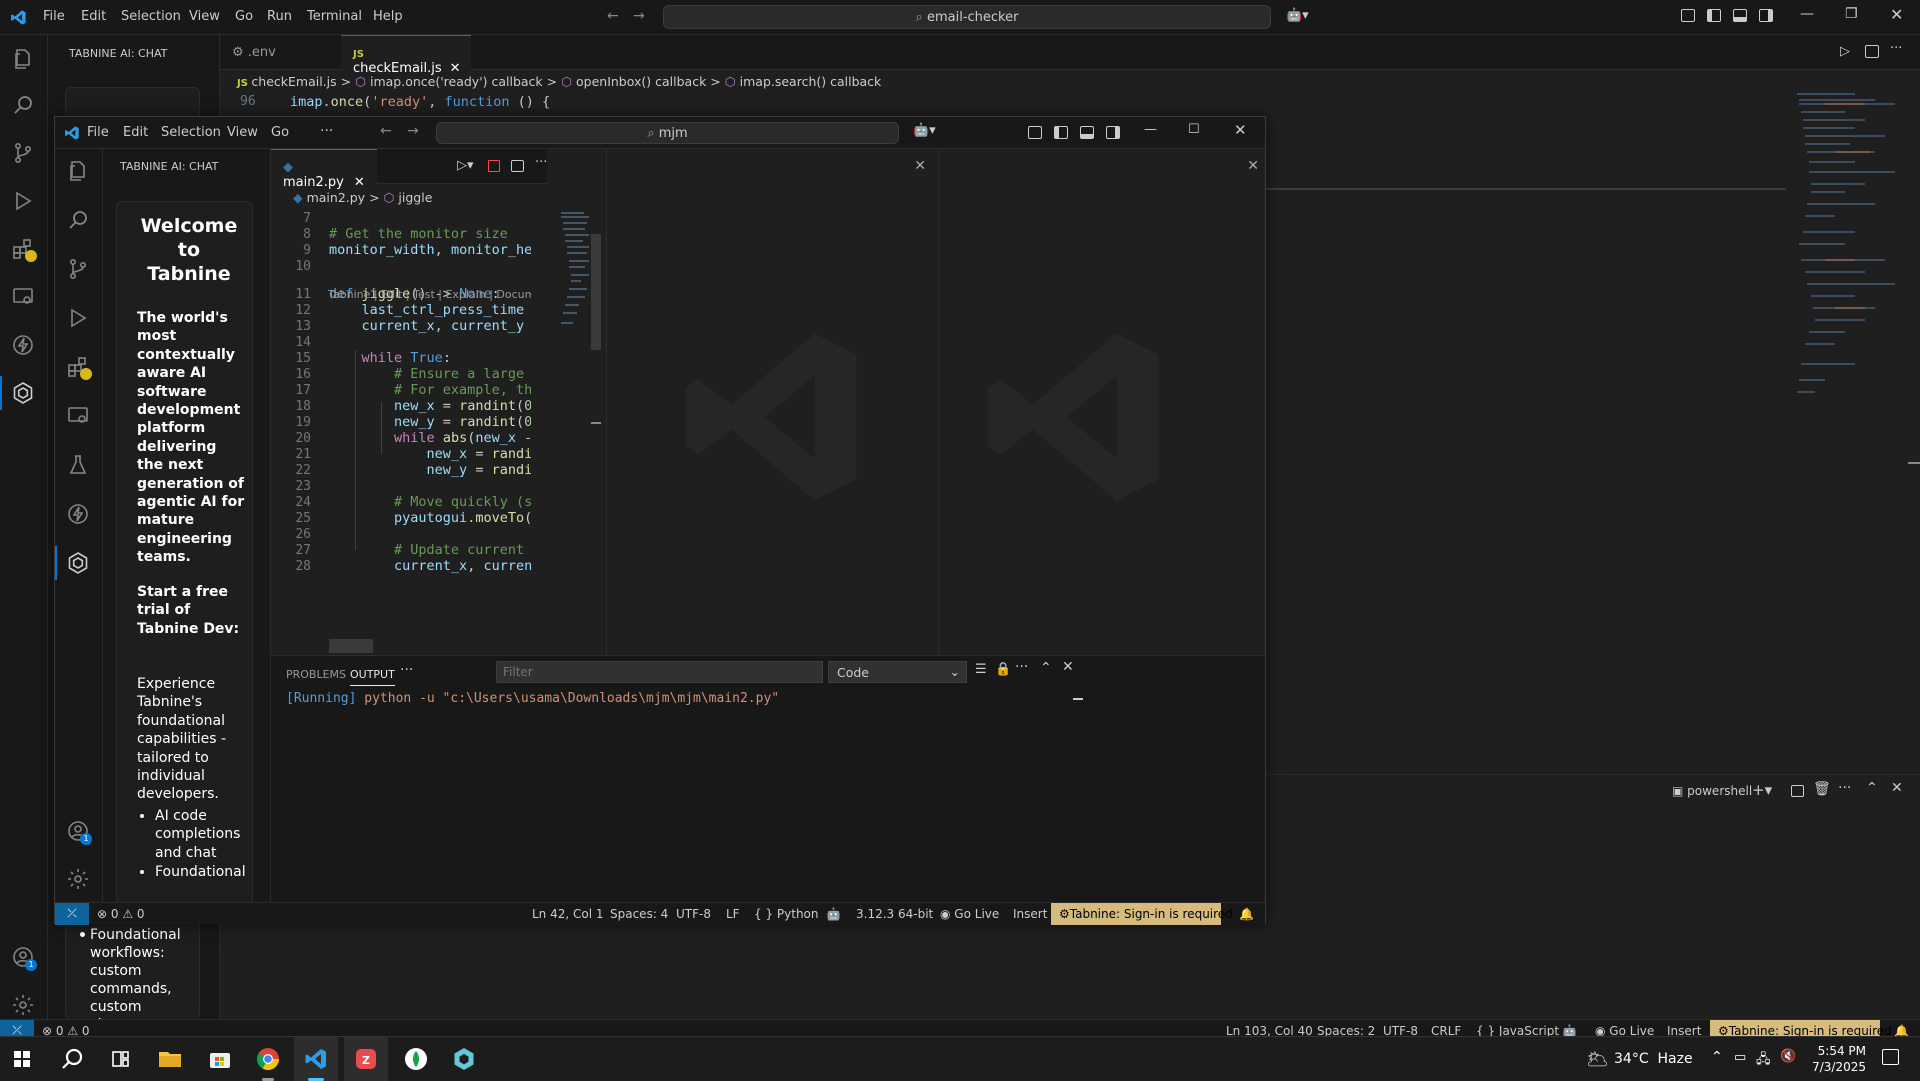 The width and height of the screenshot is (1920, 1081). I want to click on menu-view: View, so click(242, 132).